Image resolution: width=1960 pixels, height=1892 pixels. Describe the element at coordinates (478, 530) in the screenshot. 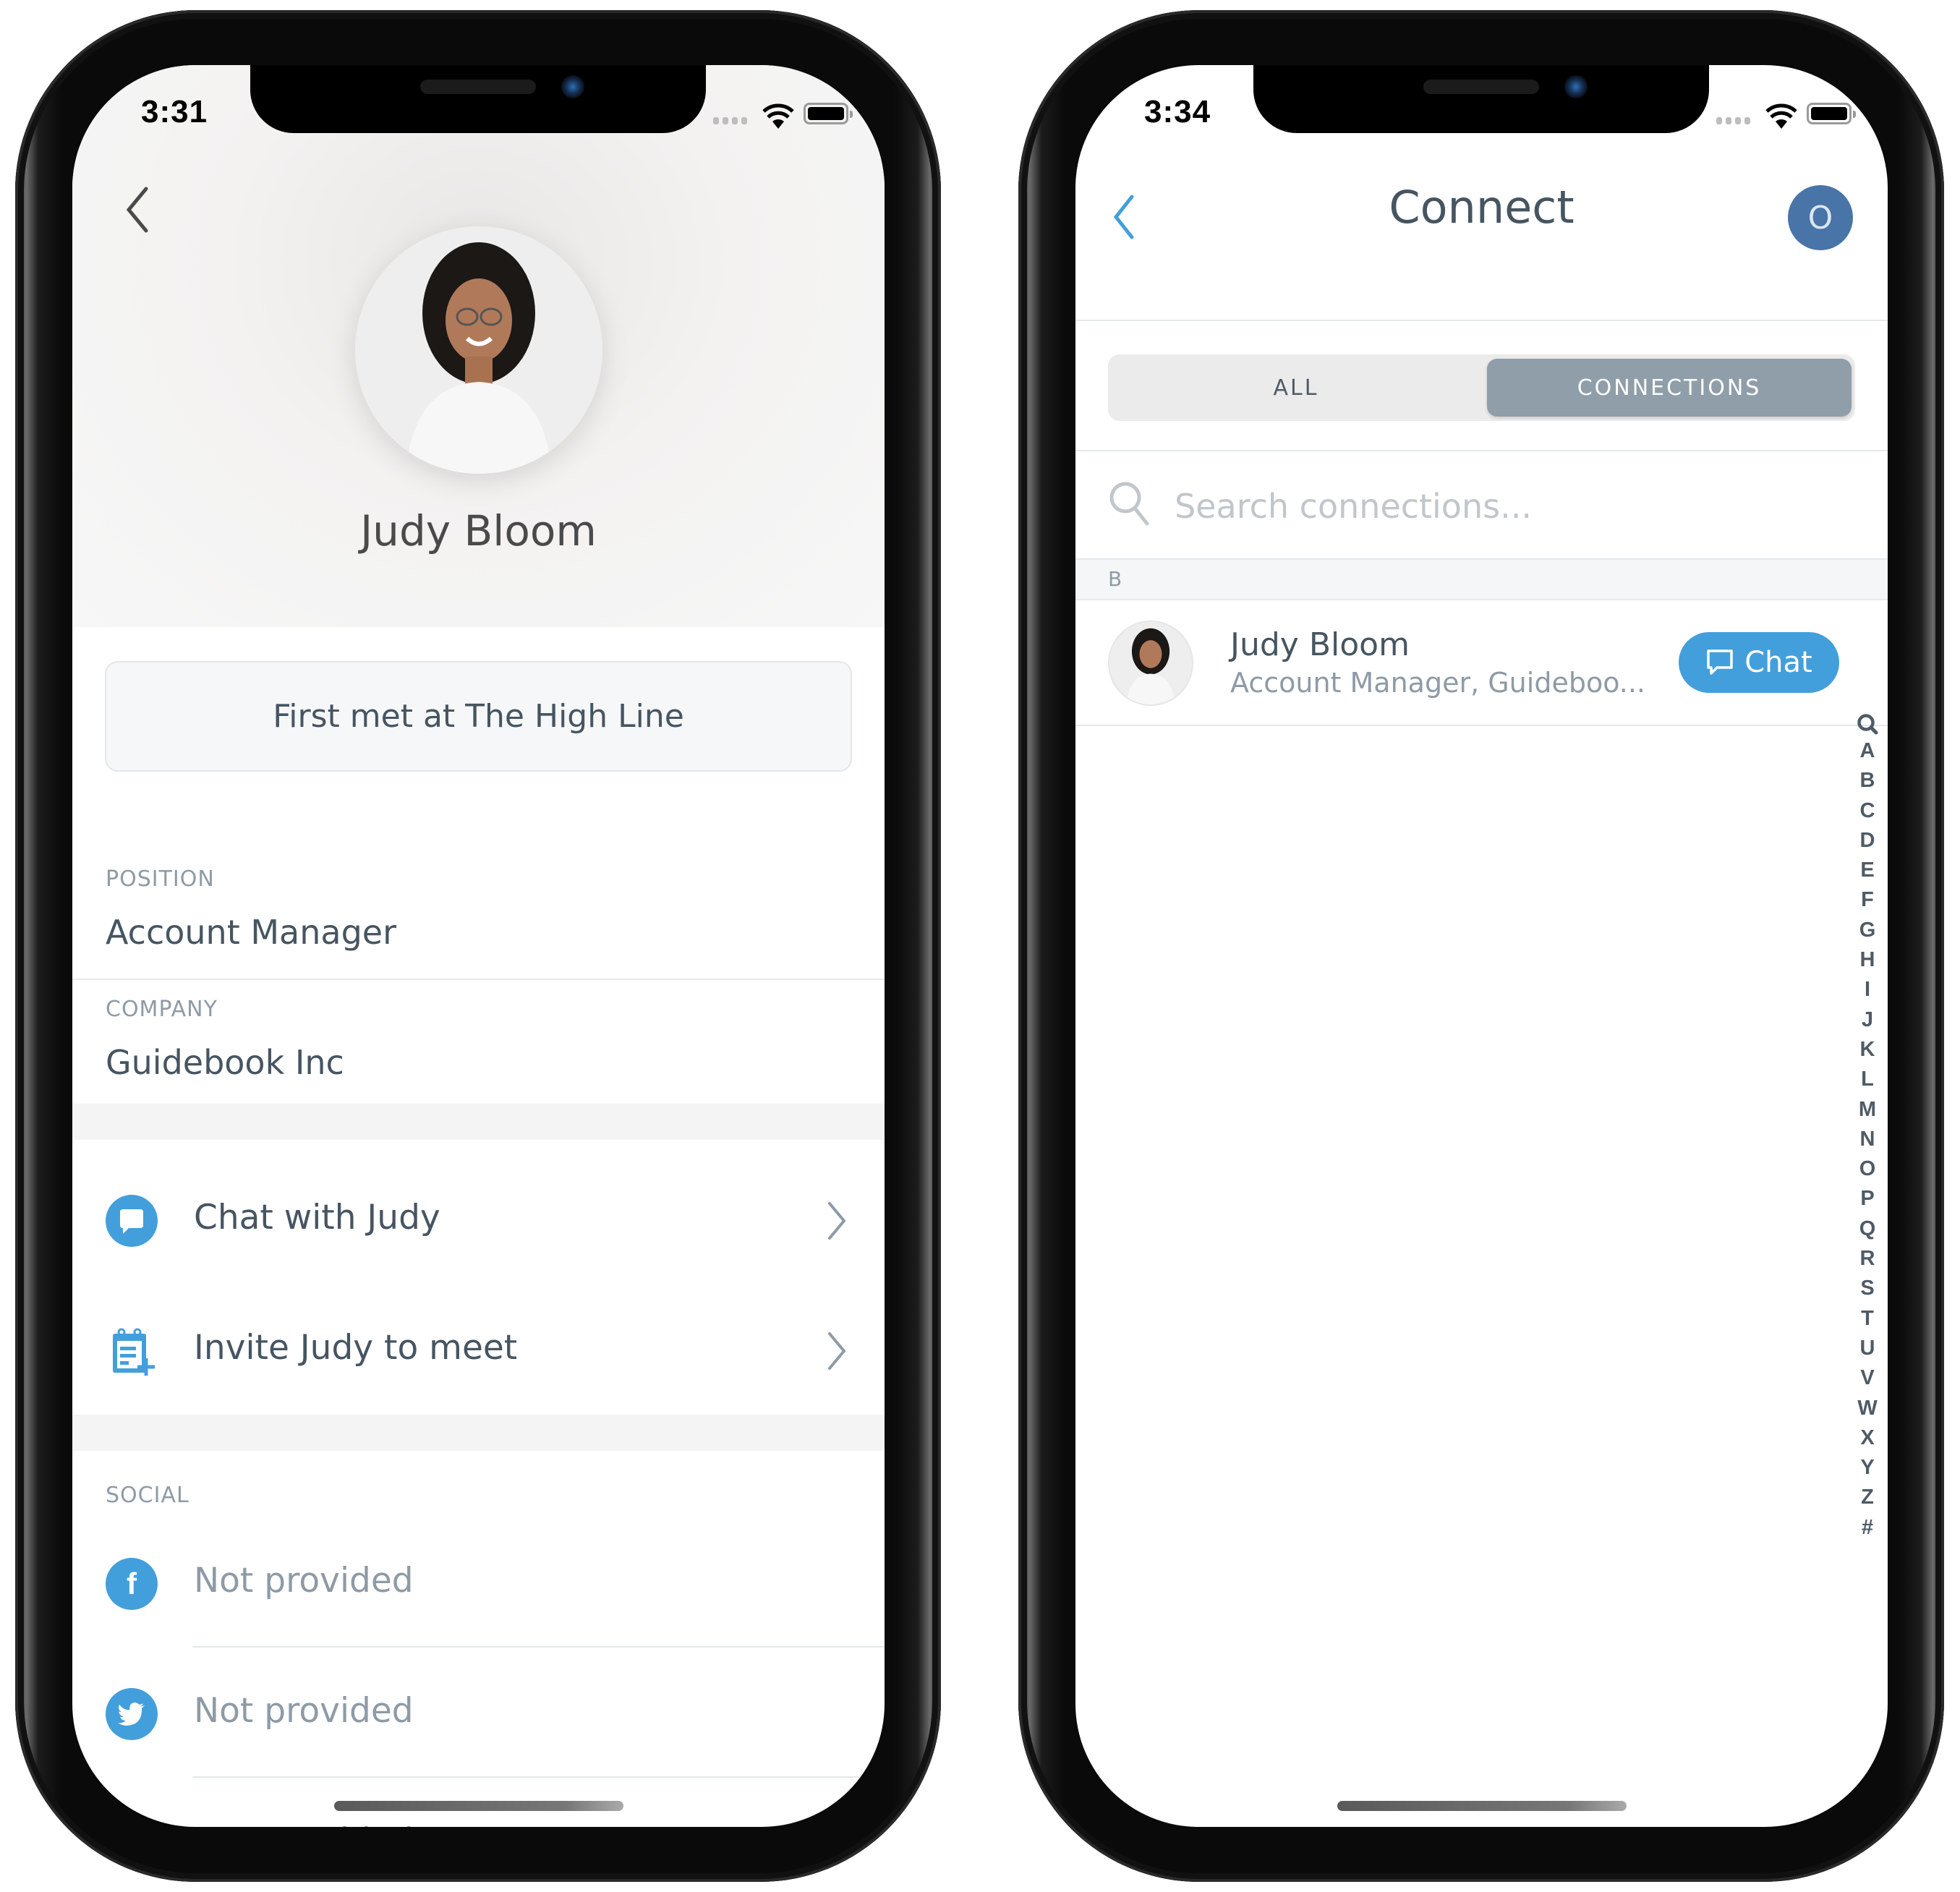

I see `profile-name: Judy Bloom` at that location.